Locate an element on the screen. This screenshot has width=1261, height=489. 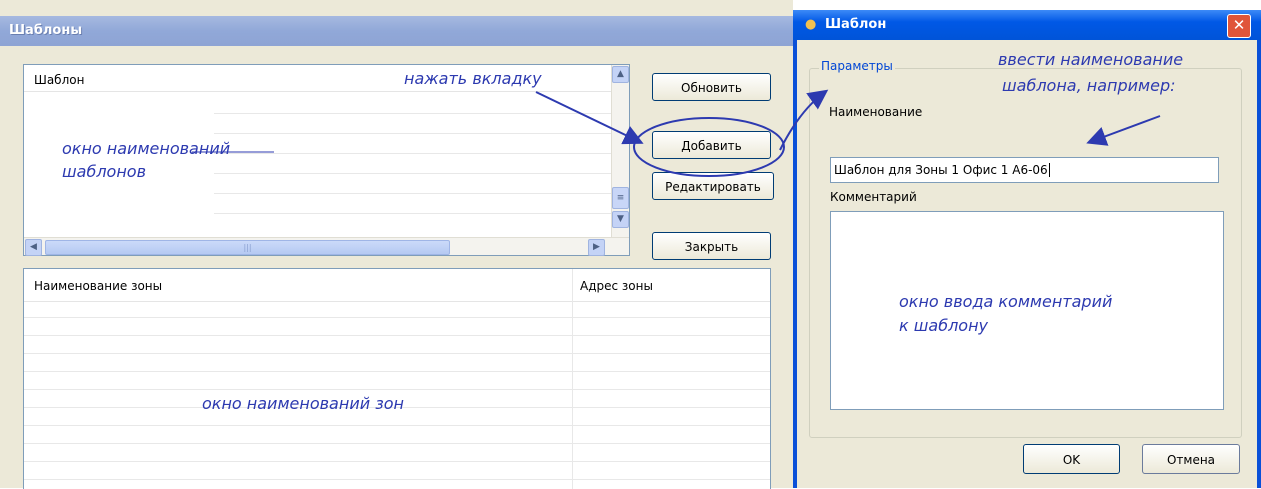
arrow-to-dialog is located at coordinates (804, 120).